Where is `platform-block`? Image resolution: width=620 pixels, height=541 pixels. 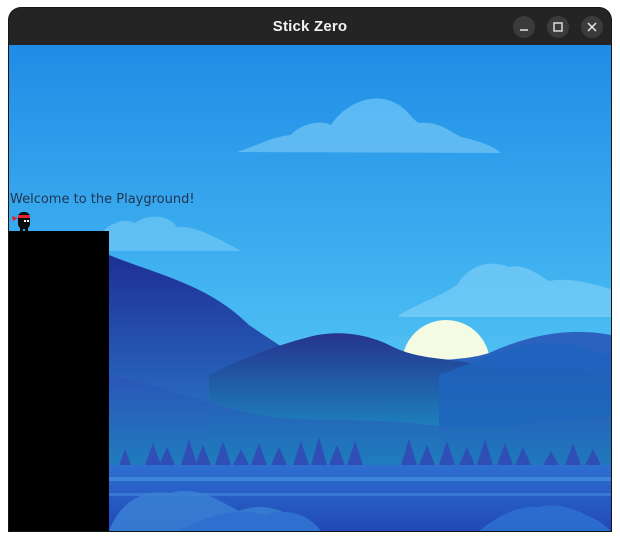 platform-block is located at coordinates (59, 381).